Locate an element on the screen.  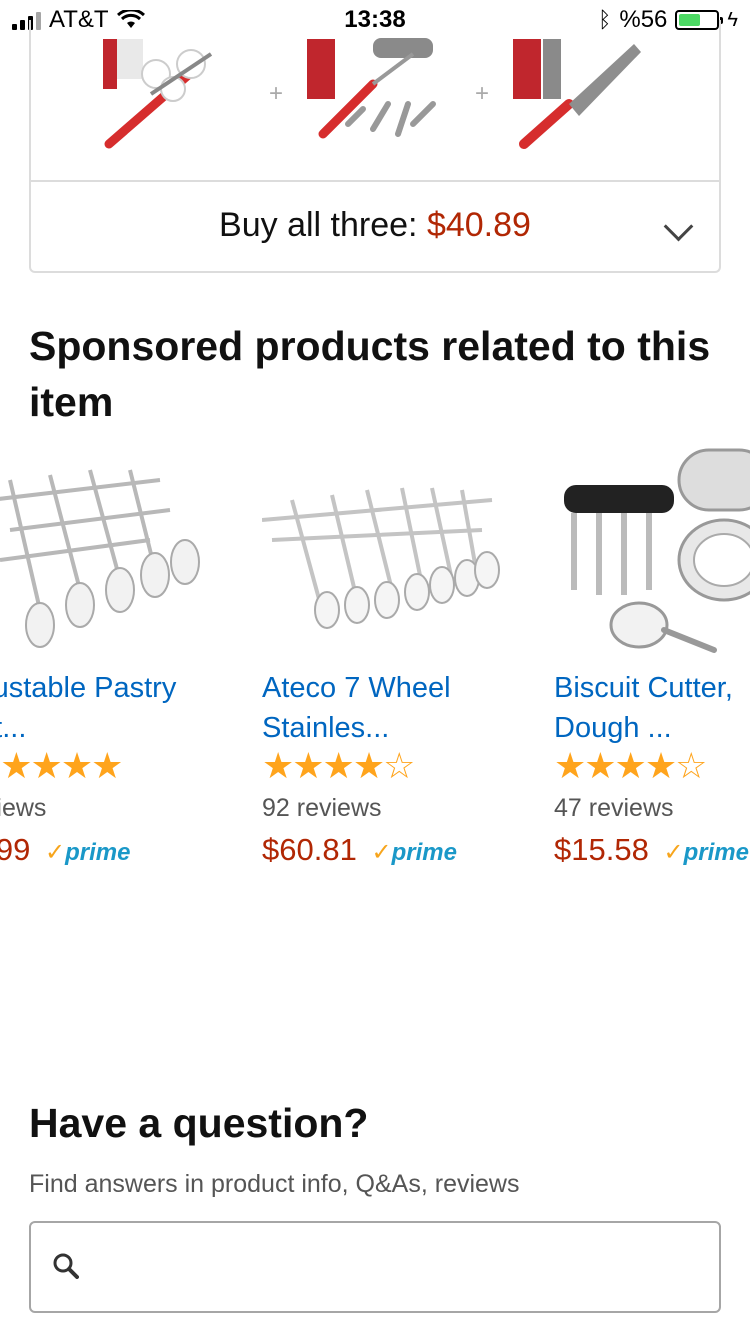
product-image-pastry-cutter is located at coordinates (579, 102).